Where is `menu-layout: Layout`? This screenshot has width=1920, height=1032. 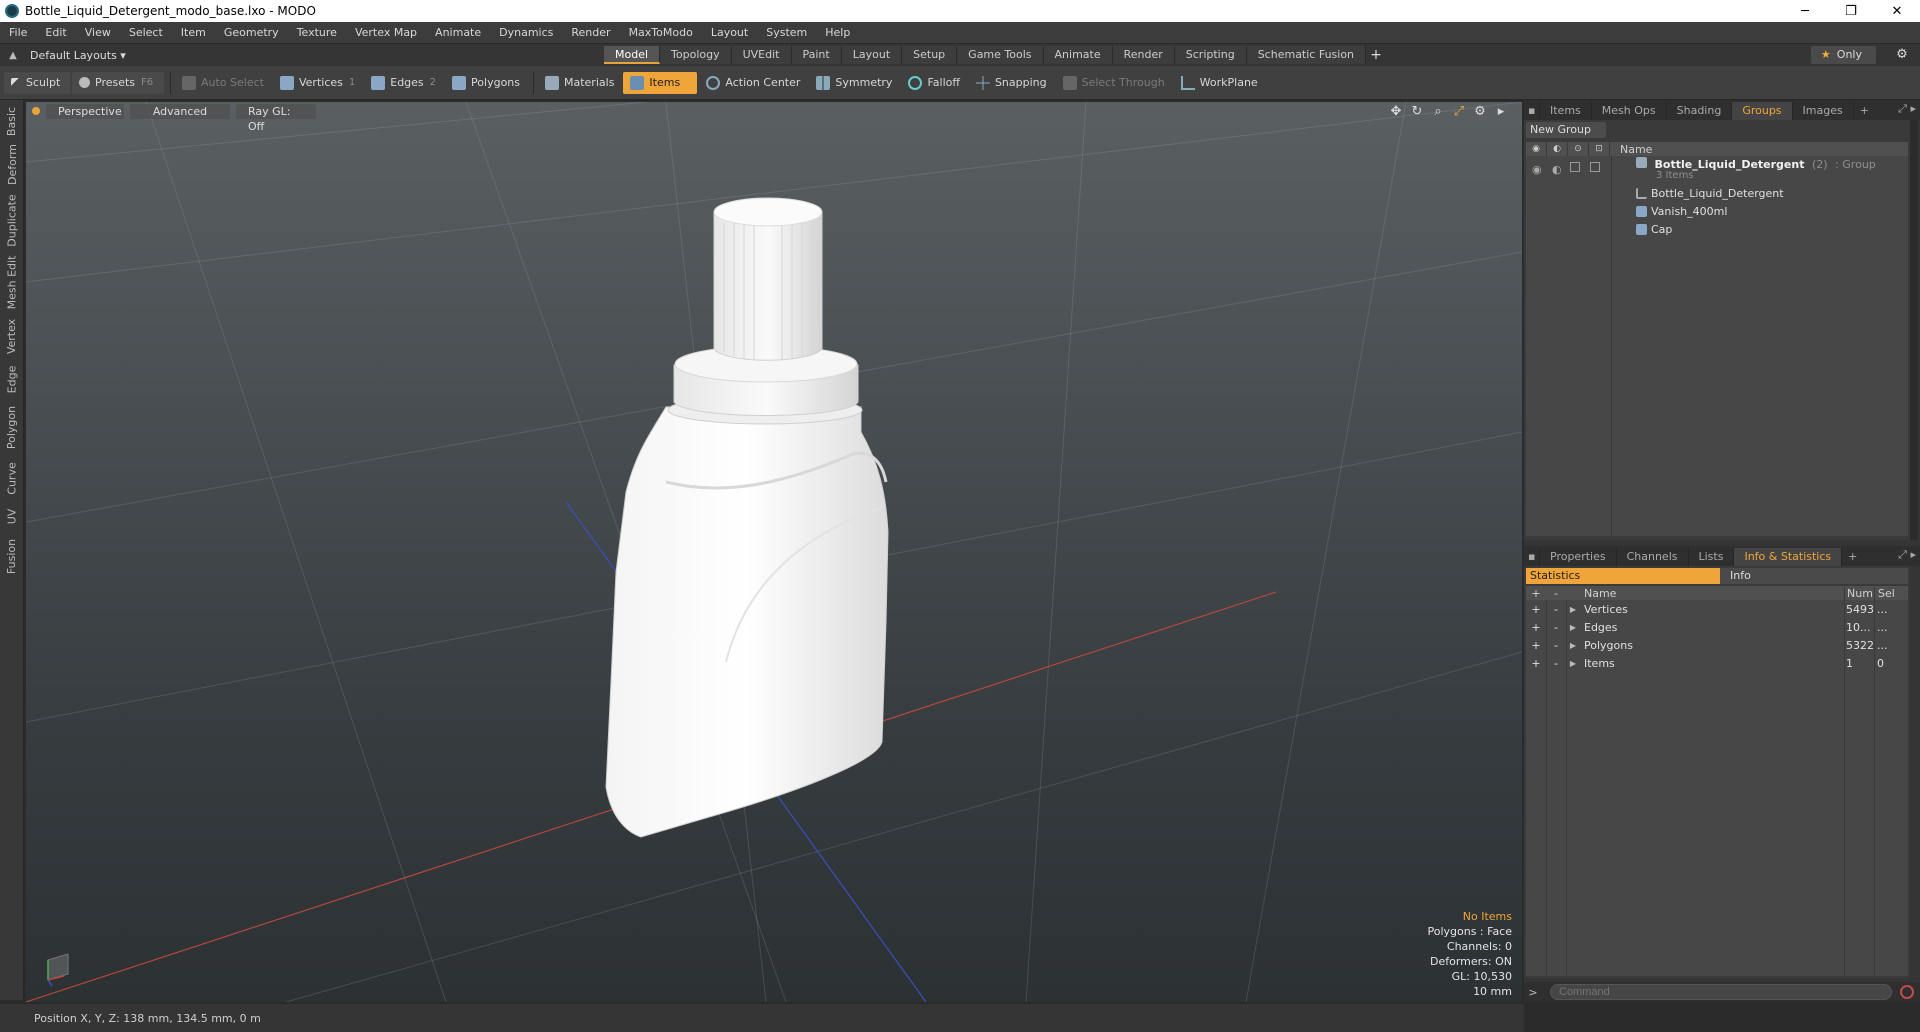
menu-layout: Layout is located at coordinates (729, 32).